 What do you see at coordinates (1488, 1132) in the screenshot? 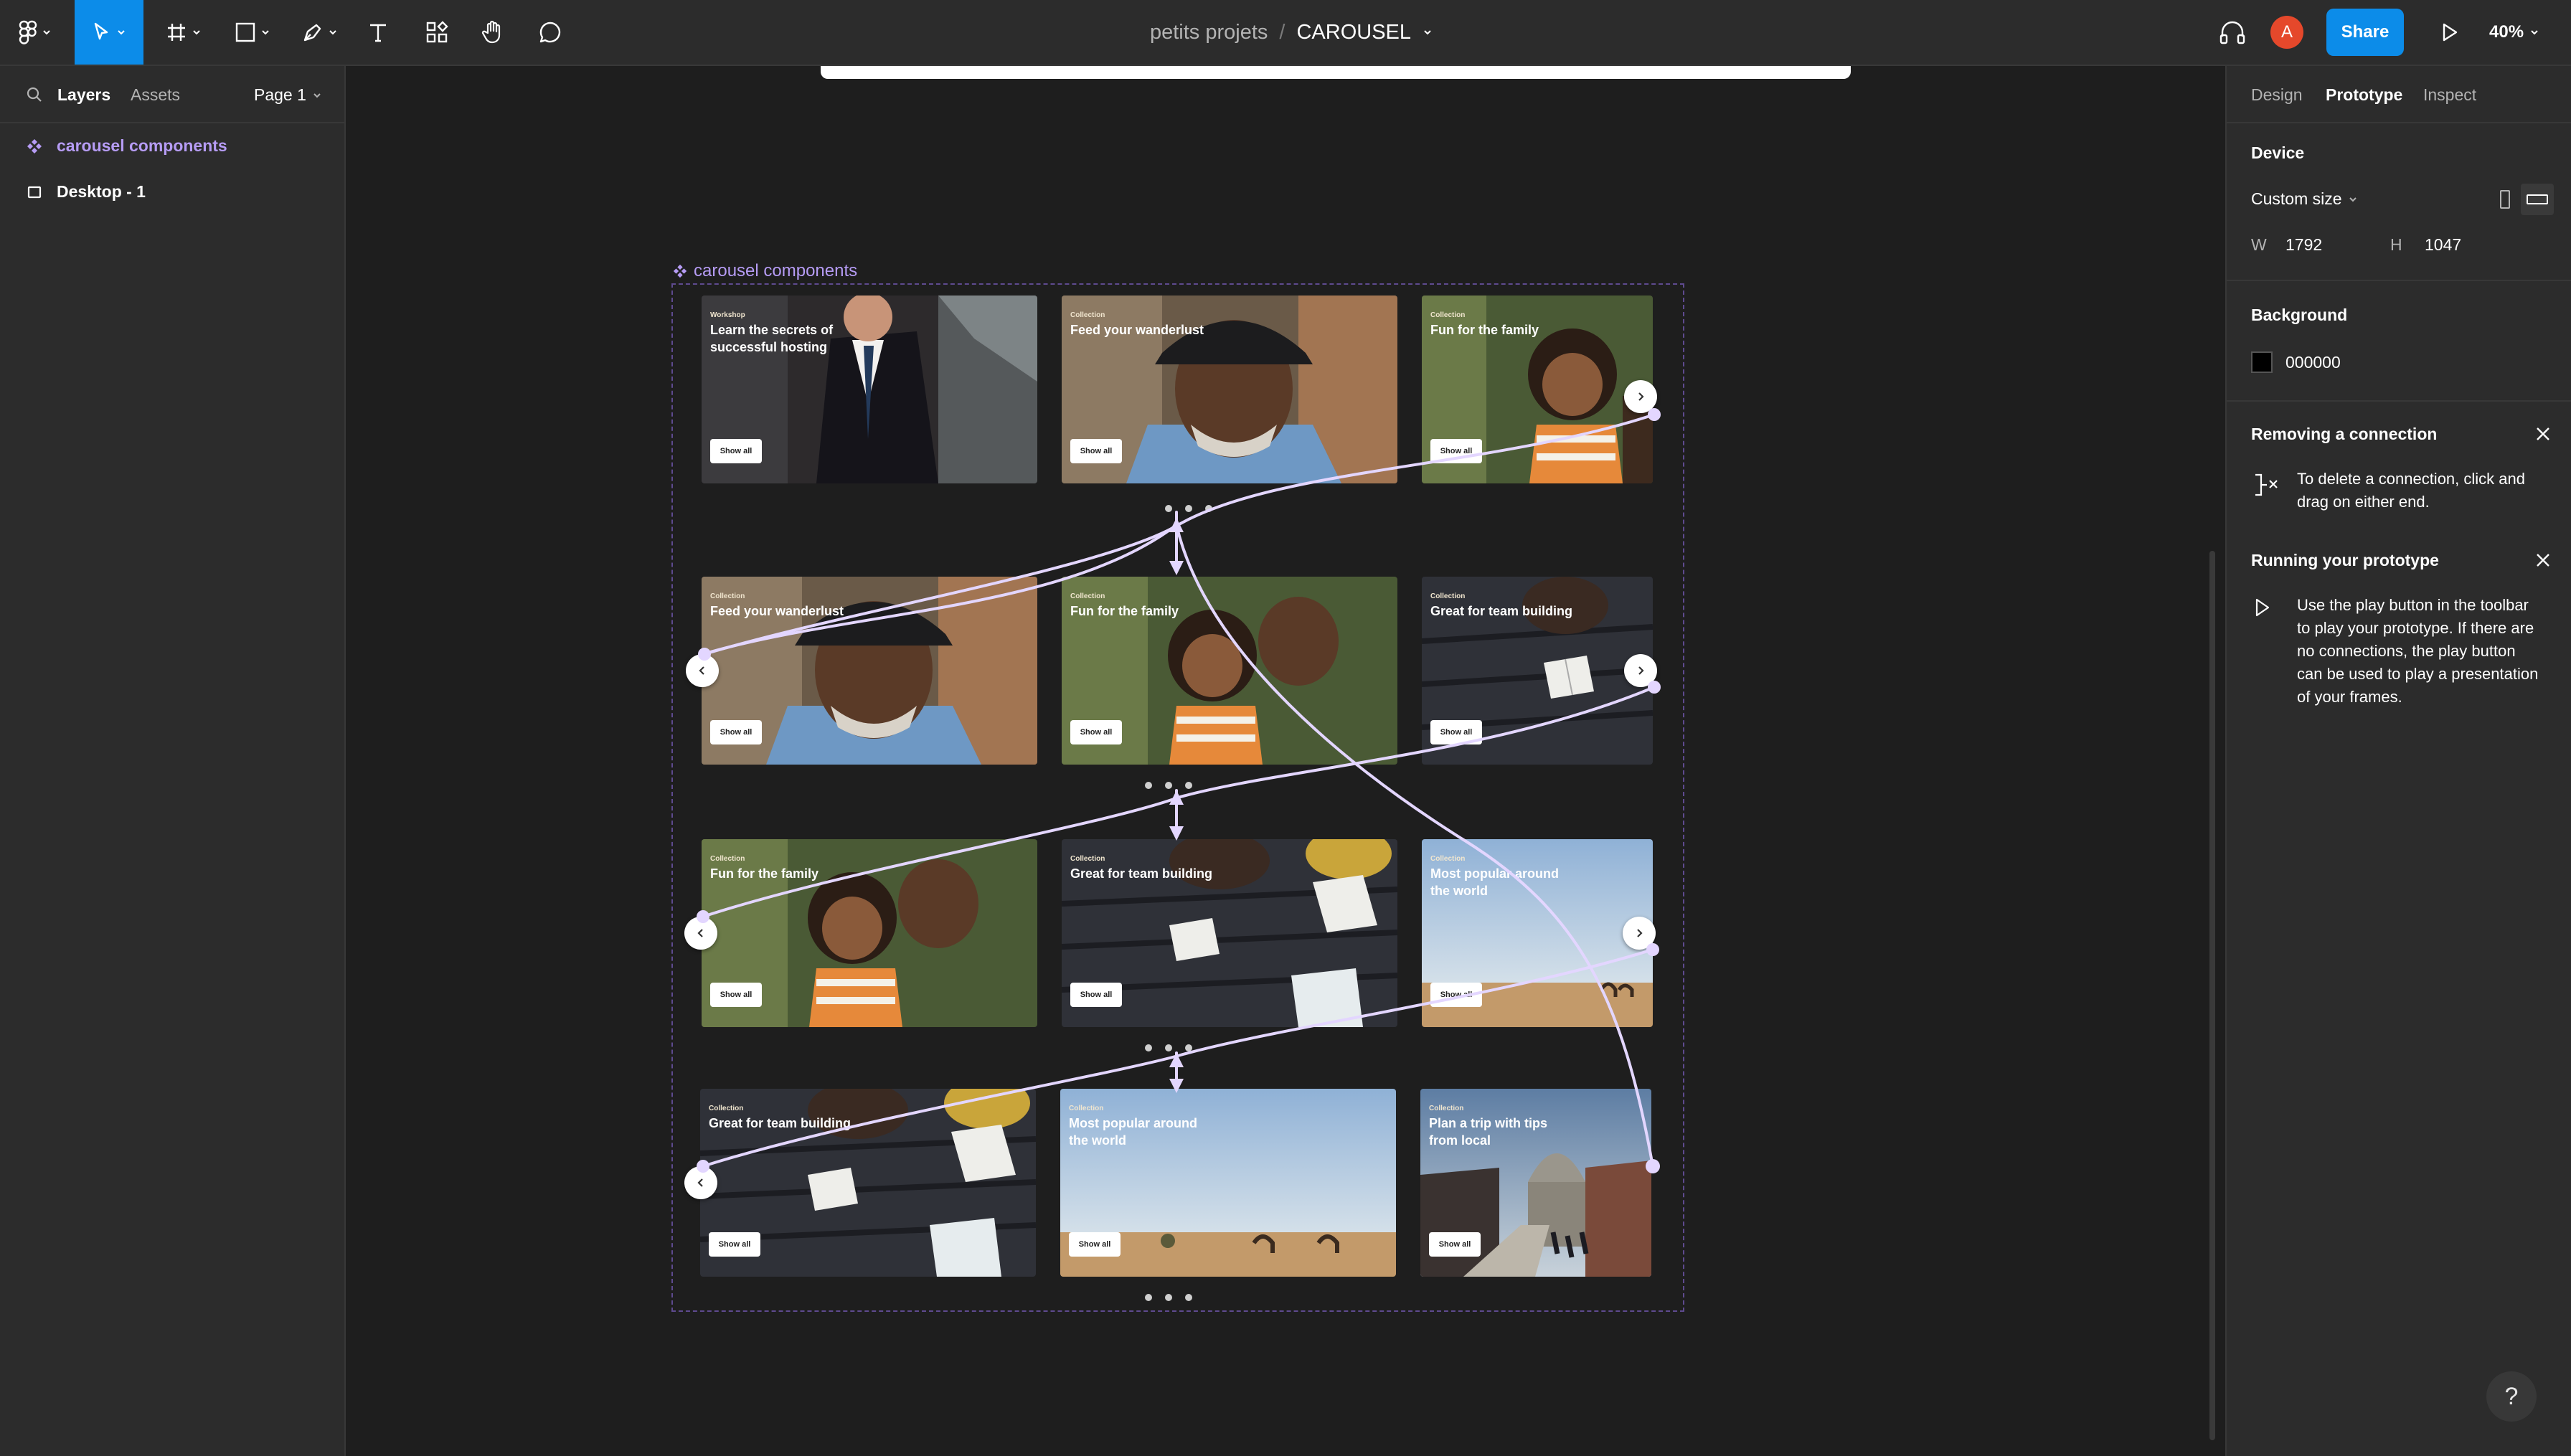
I see `card-title: Plan a trip with tips from local` at bounding box center [1488, 1132].